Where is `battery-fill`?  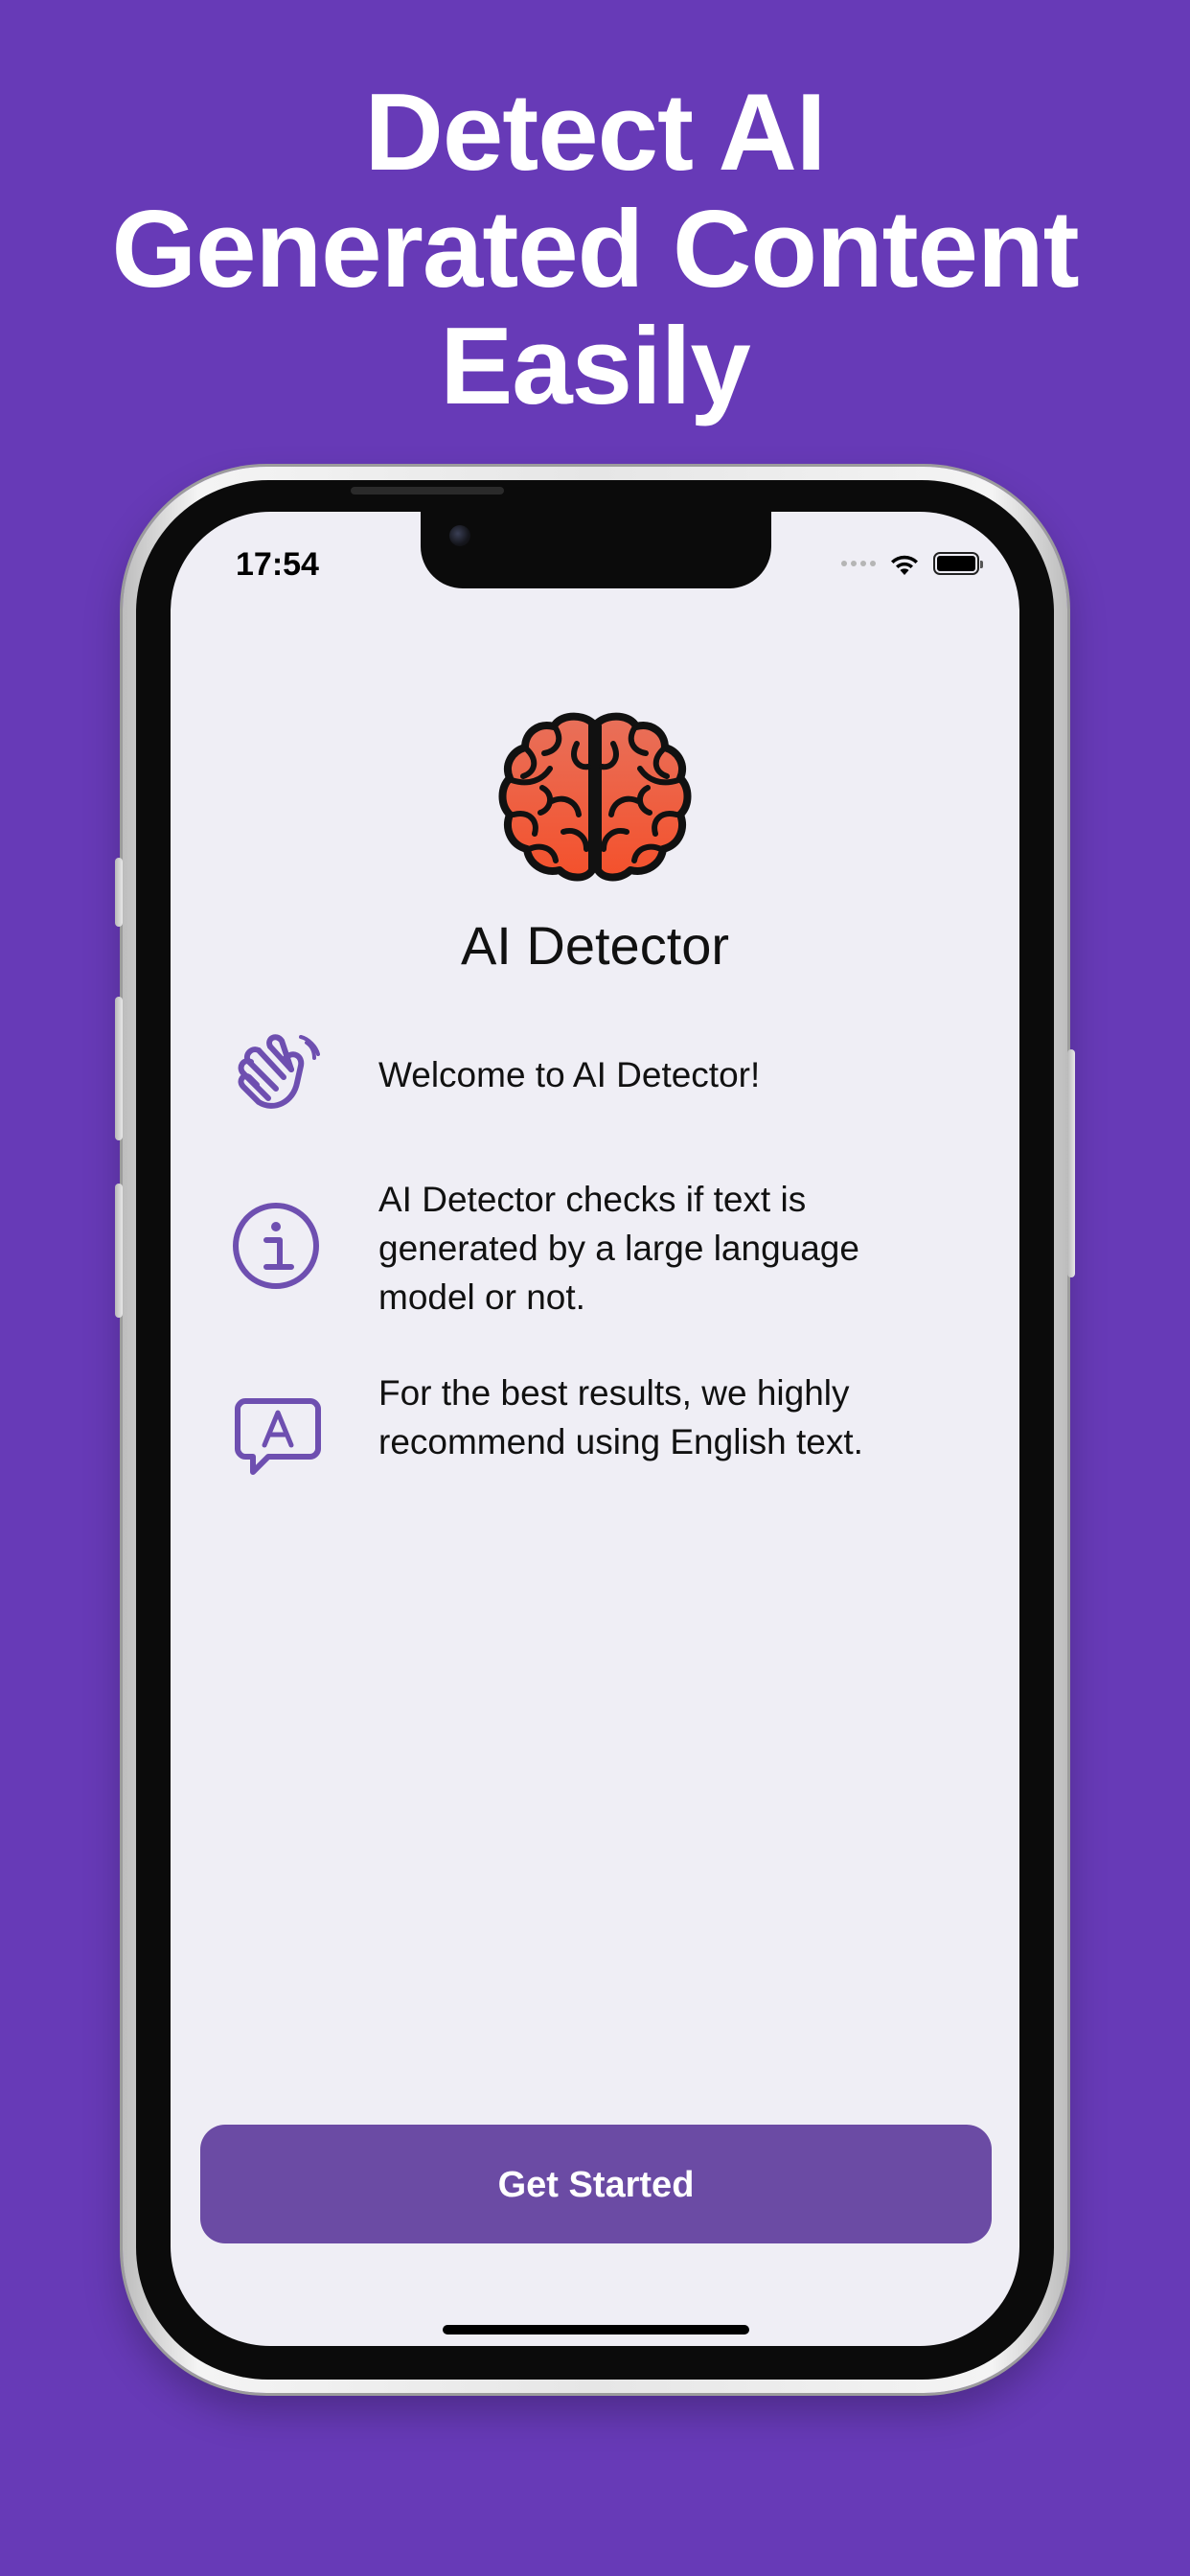
battery-fill is located at coordinates (956, 563).